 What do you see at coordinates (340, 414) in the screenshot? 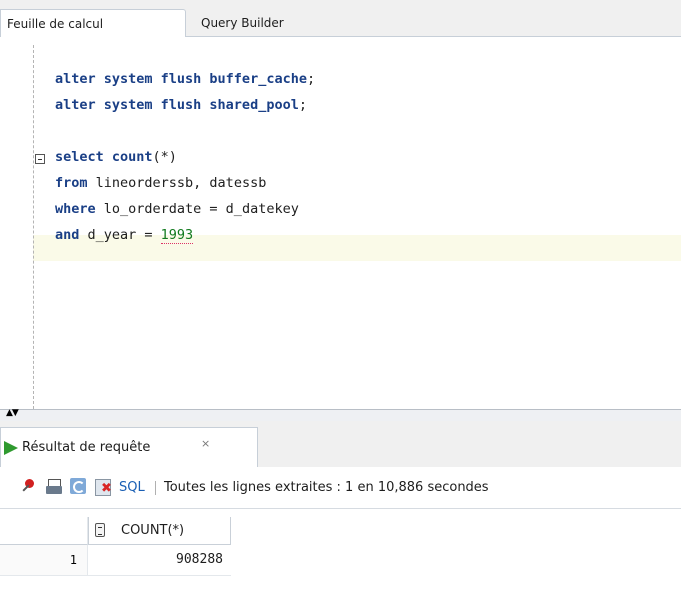
I see `pane-splitter: ▲▼` at bounding box center [340, 414].